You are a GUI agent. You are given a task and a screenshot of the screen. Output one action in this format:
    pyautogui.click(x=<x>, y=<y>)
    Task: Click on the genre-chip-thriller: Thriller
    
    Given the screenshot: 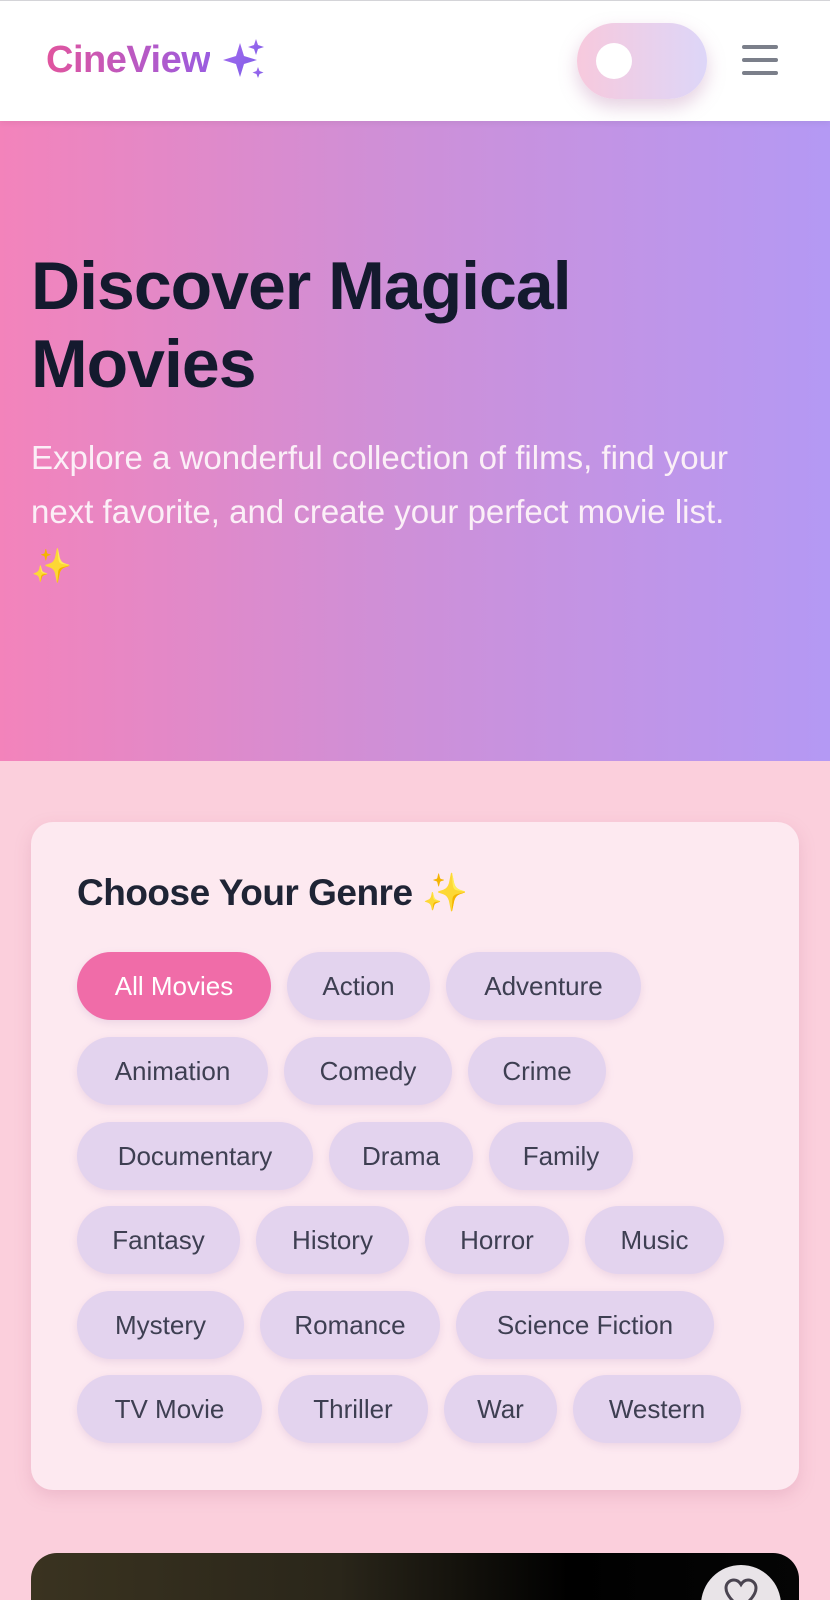 What is the action you would take?
    pyautogui.click(x=353, y=1409)
    